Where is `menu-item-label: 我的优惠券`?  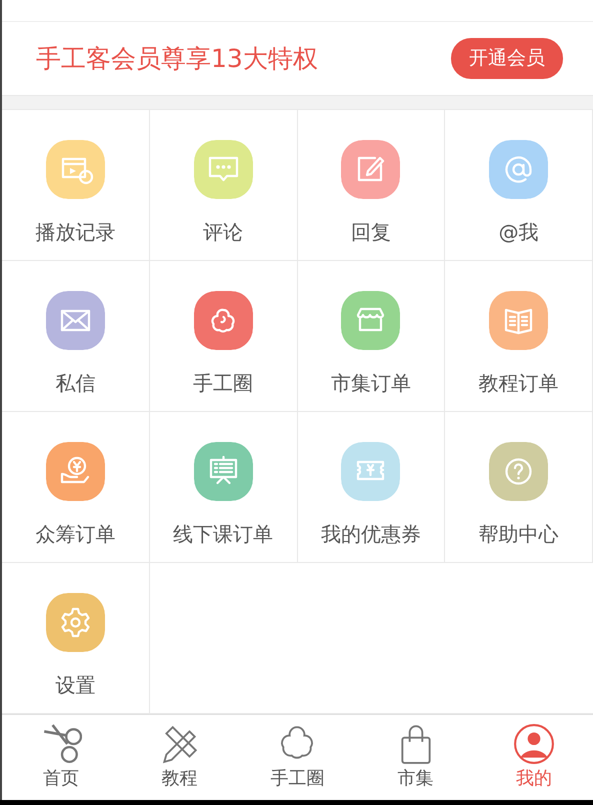
menu-item-label: 我的优惠券 is located at coordinates (370, 534).